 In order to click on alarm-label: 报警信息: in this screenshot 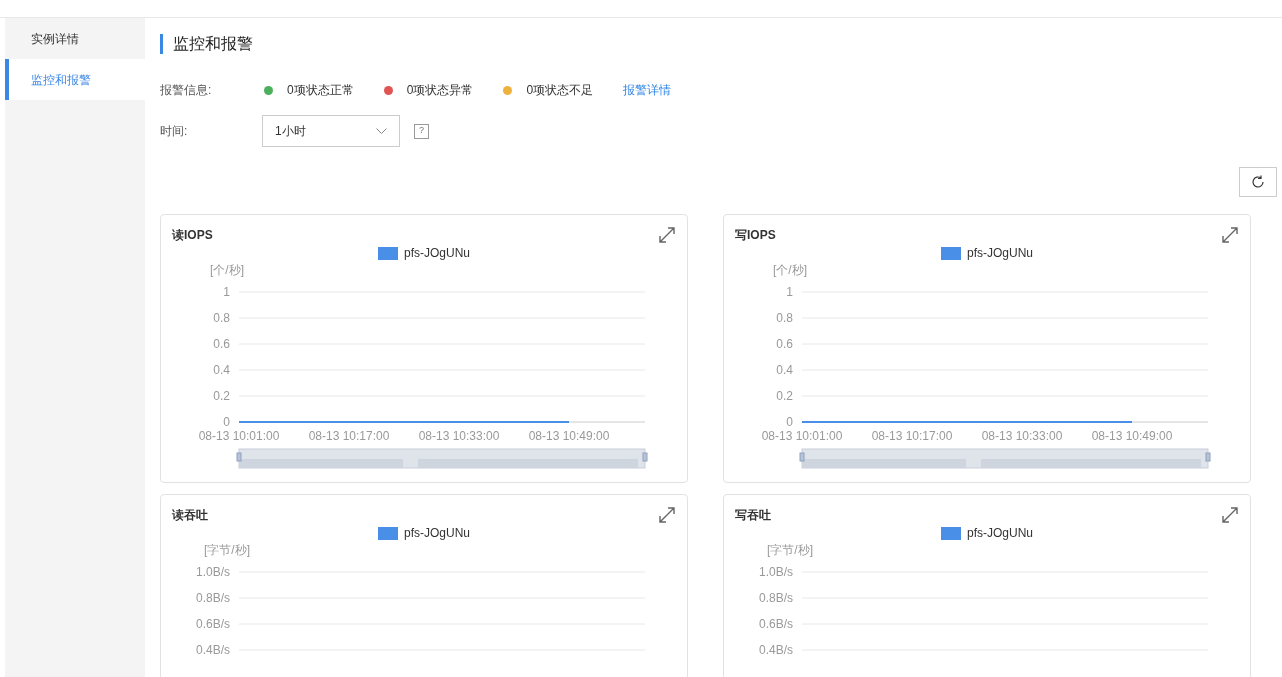, I will do `click(186, 90)`.